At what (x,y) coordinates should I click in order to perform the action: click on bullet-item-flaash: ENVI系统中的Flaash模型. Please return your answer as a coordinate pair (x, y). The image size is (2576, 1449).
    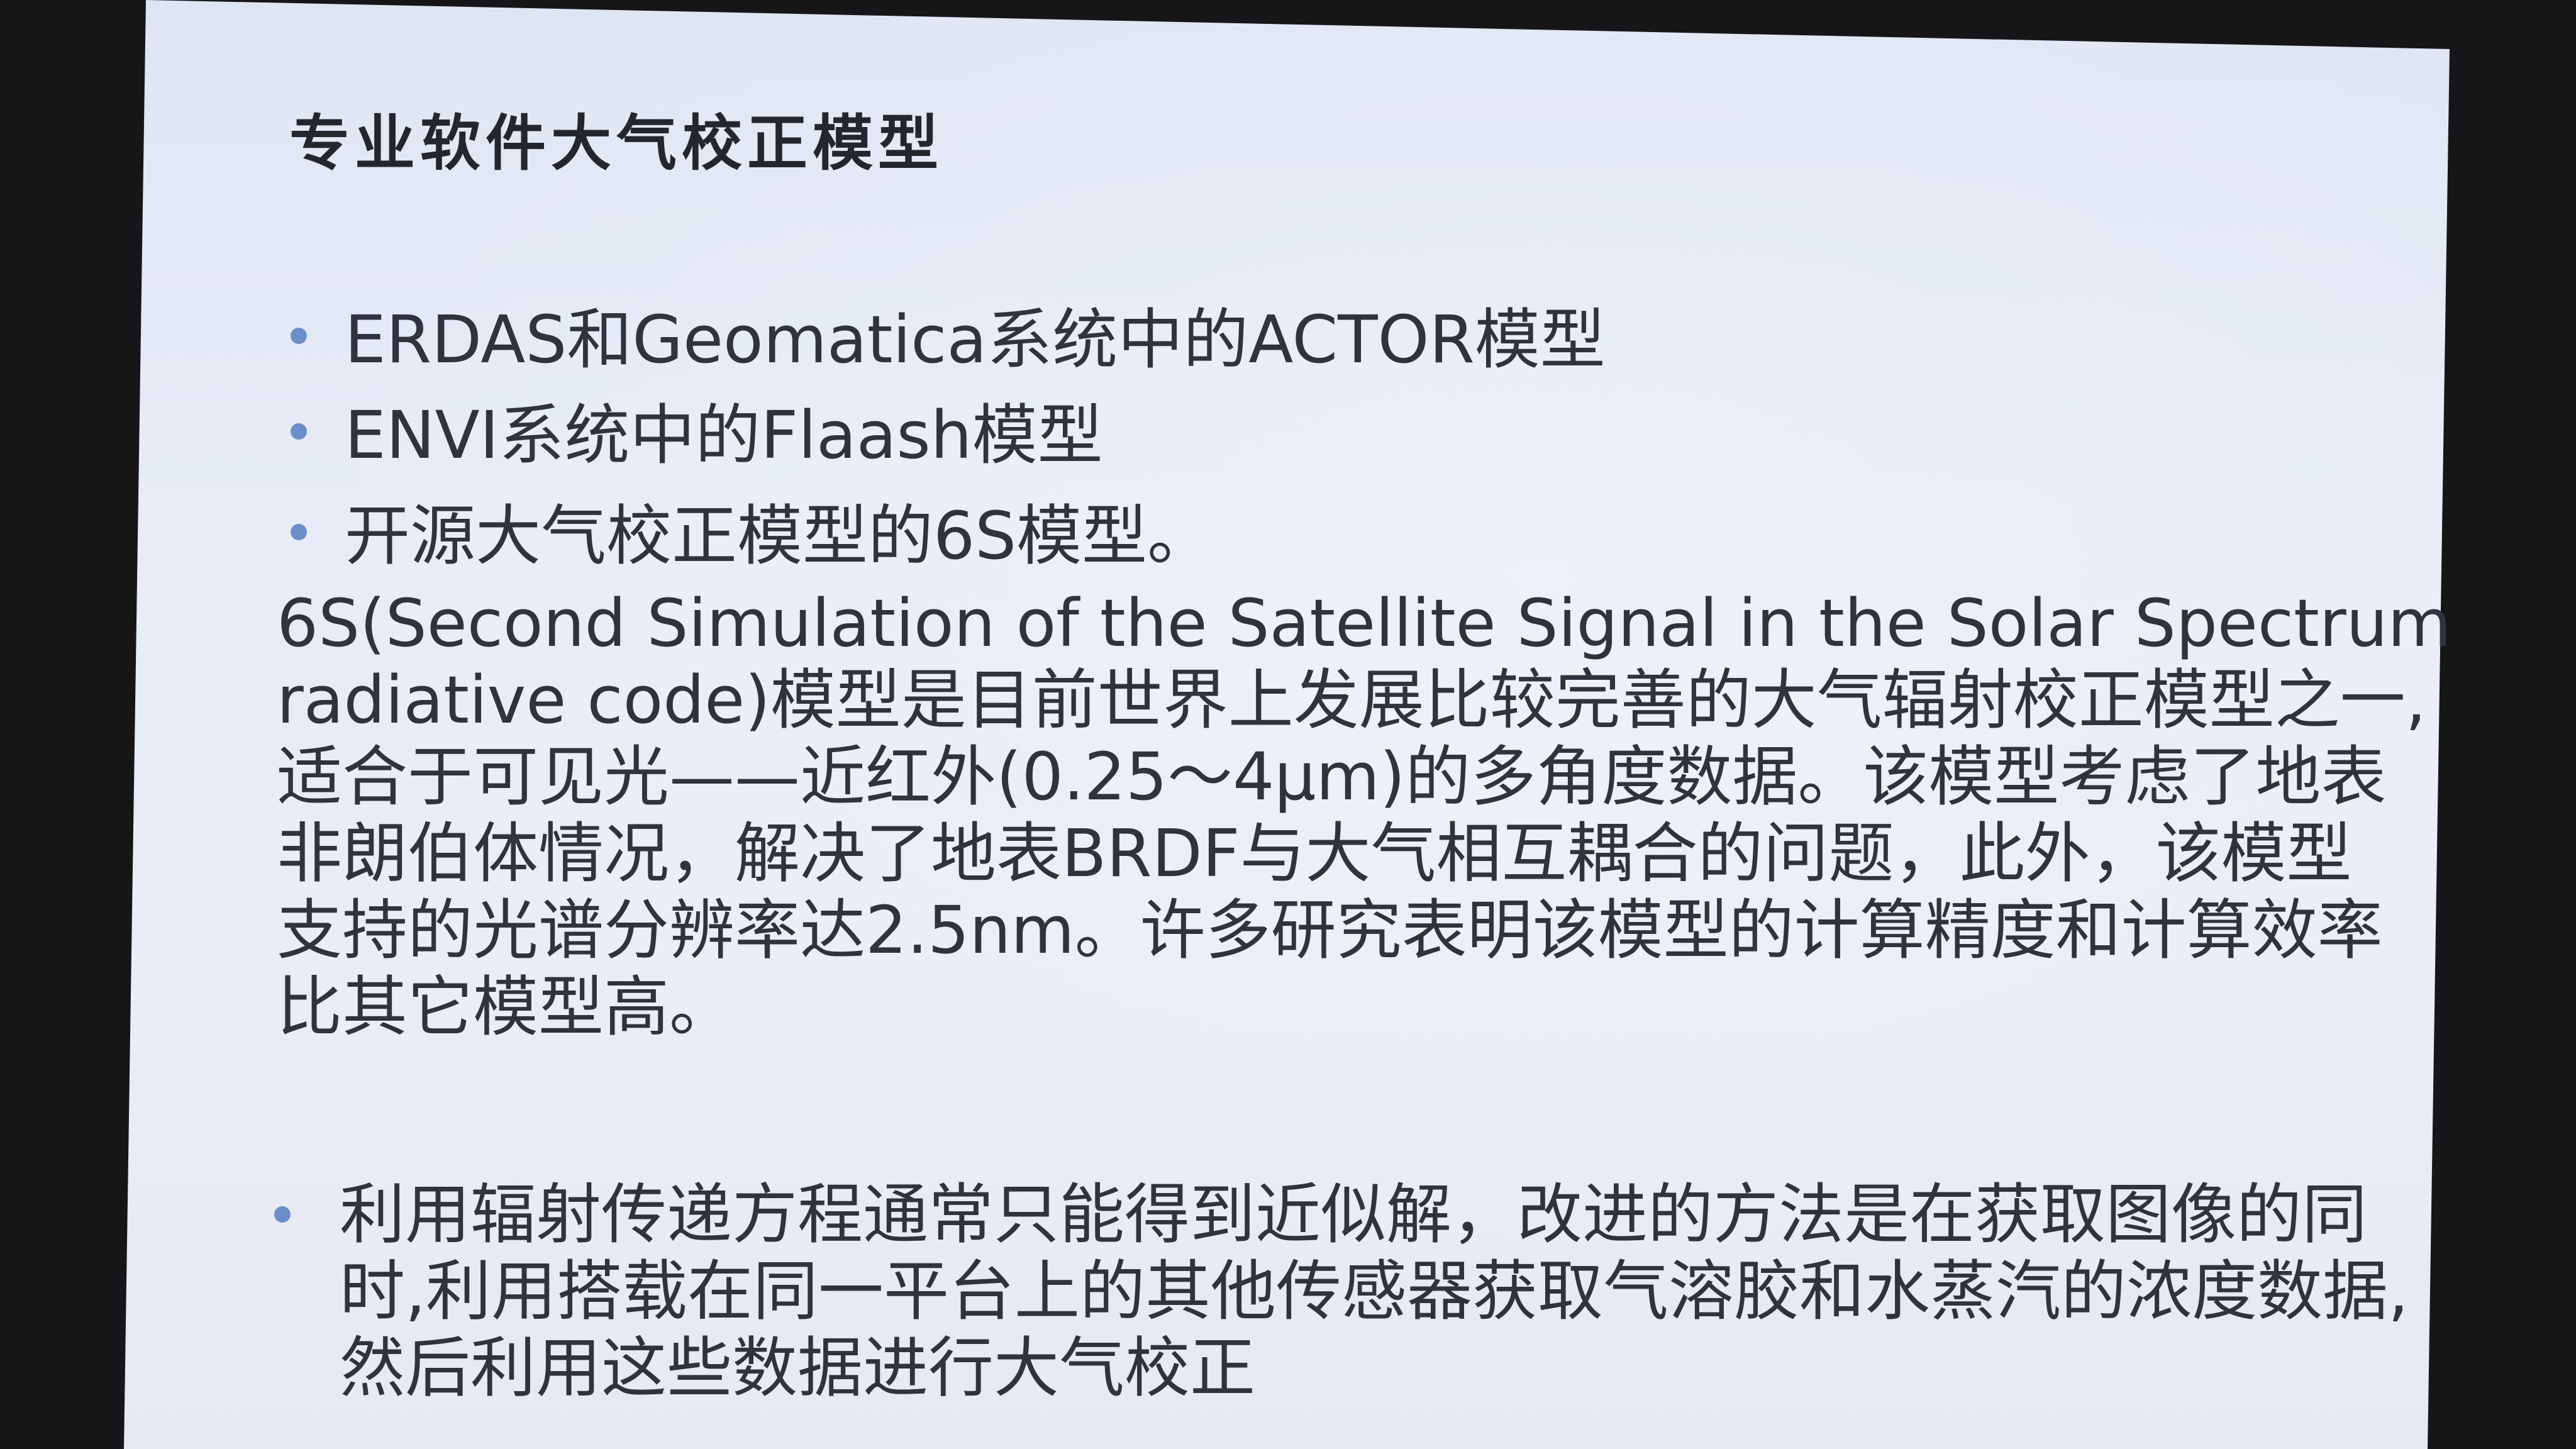
    Looking at the image, I should click on (697, 435).